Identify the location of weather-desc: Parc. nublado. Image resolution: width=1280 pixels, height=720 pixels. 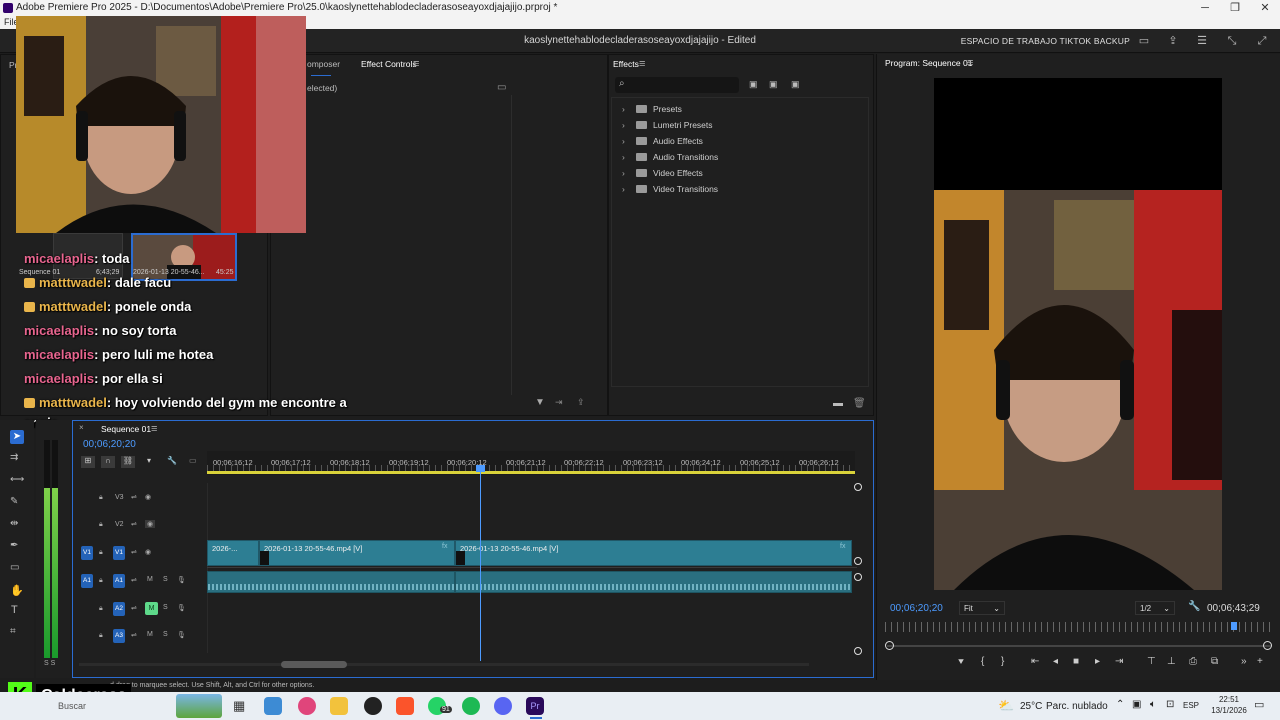
(1077, 706).